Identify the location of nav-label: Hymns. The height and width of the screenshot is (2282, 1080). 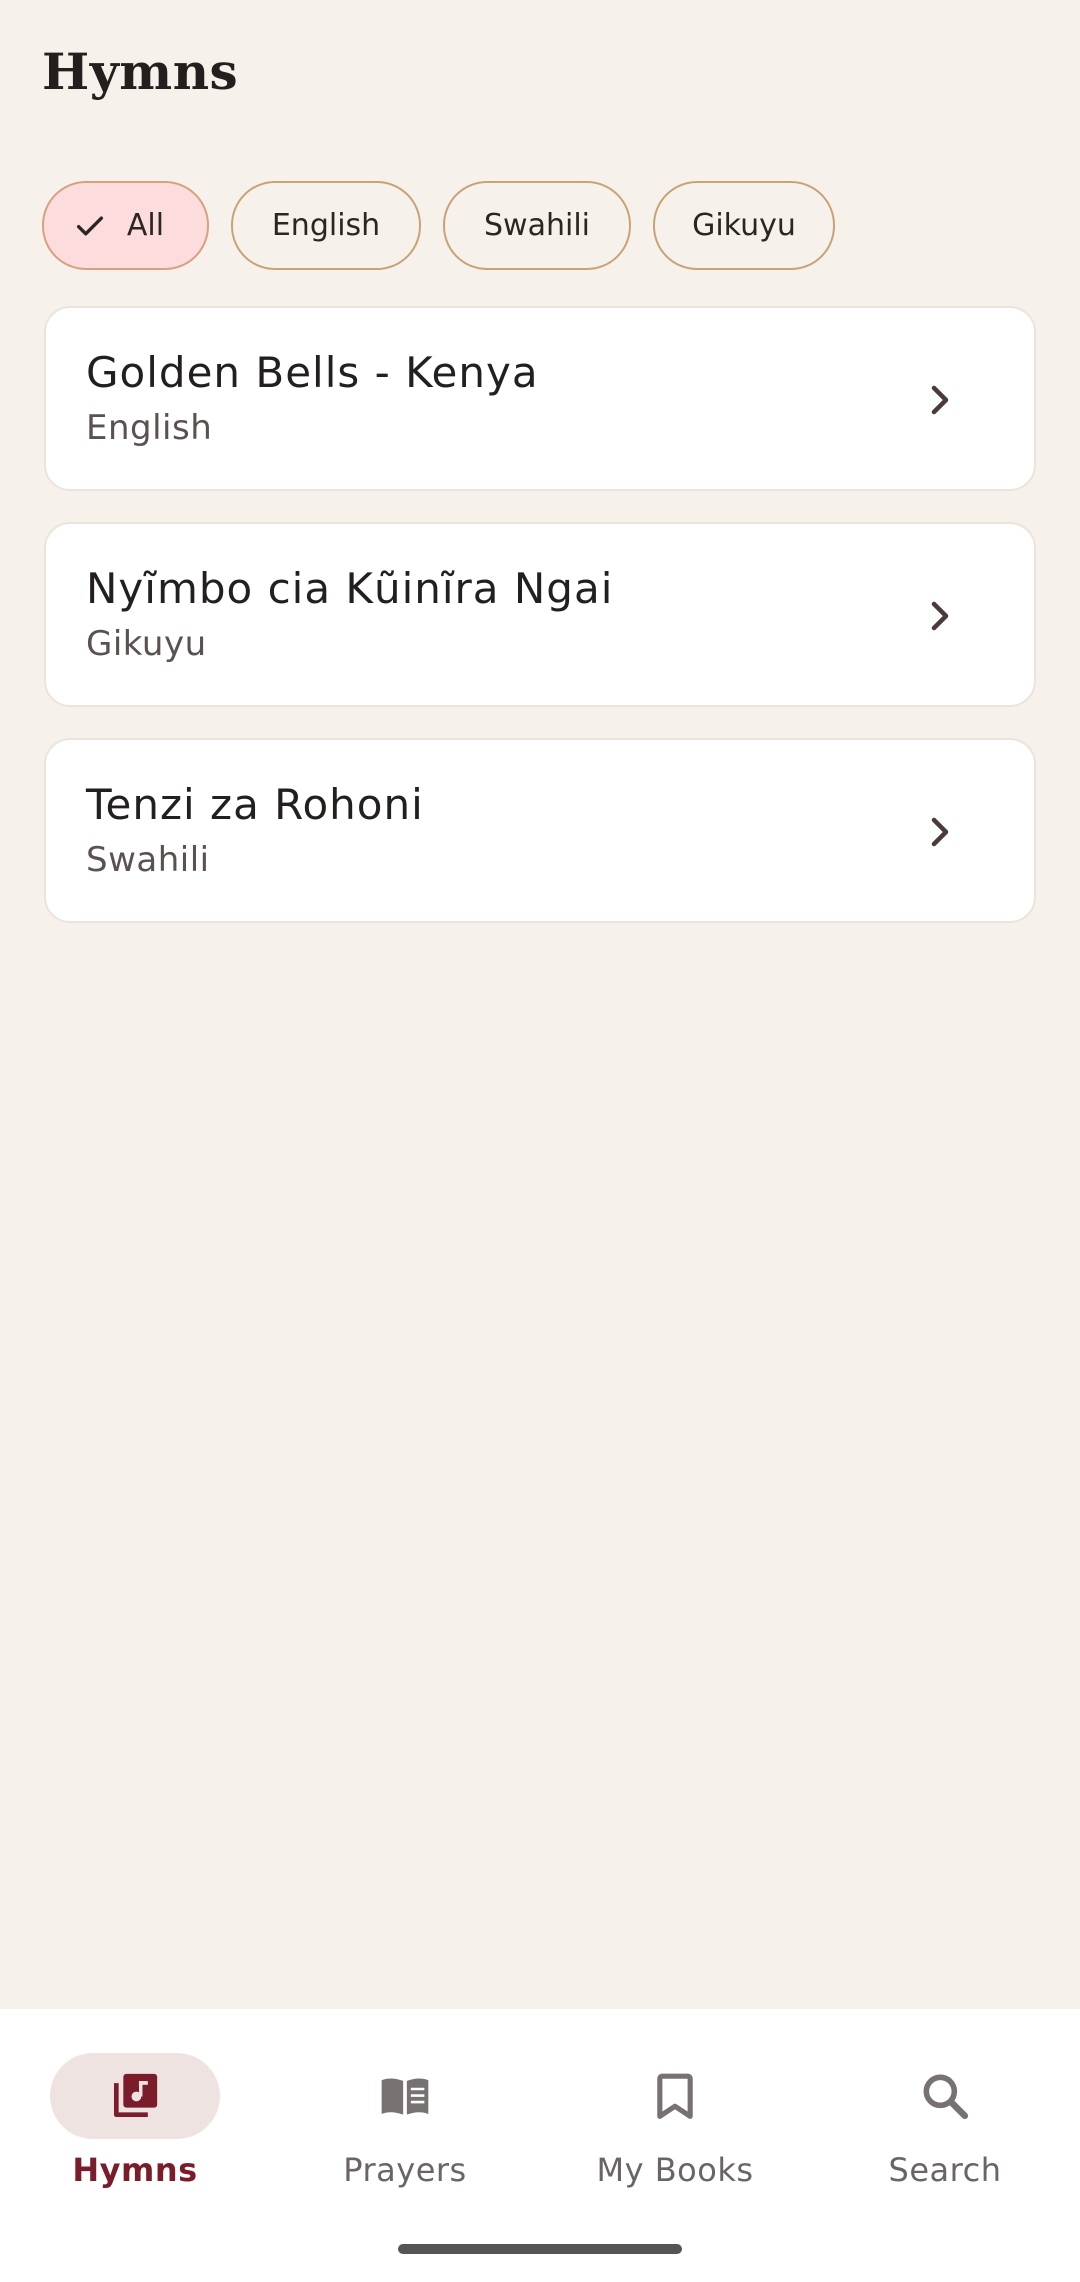
(135, 2170).